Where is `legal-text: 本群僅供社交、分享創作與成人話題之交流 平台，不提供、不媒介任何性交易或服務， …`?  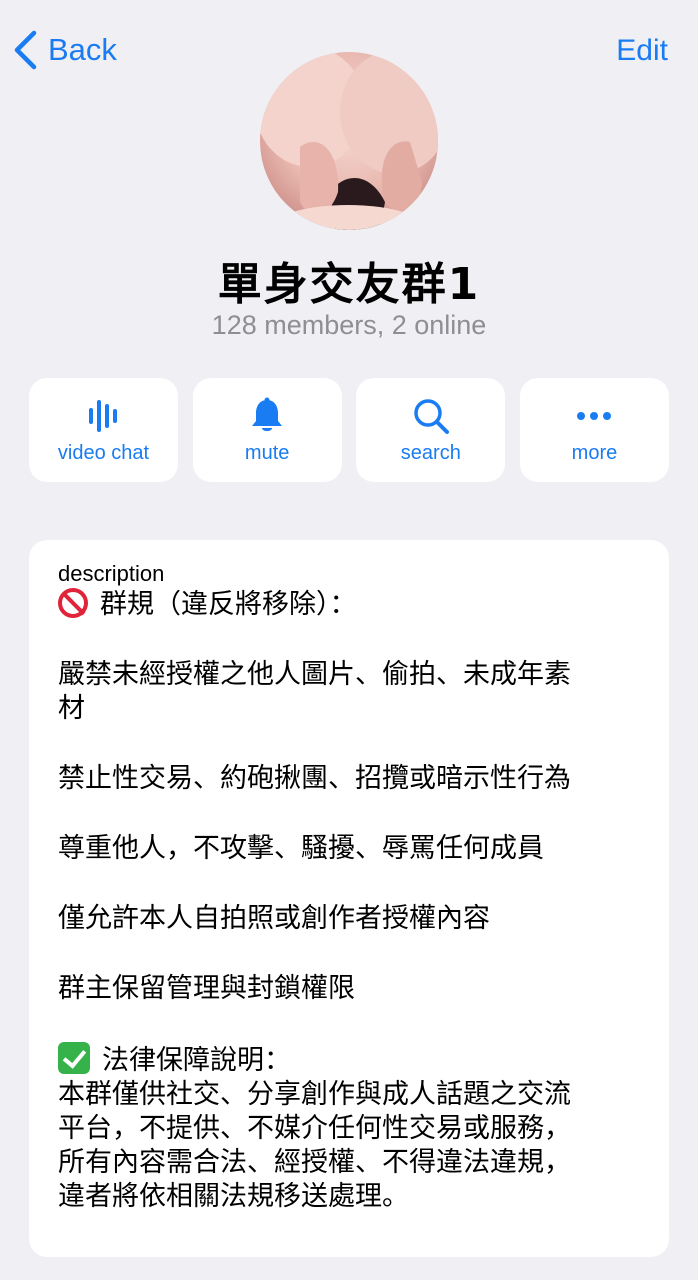 legal-text: 本群僅供社交、分享創作與成人話題之交流 平台，不提供、不媒介任何性交易或服務， … is located at coordinates (314, 1145).